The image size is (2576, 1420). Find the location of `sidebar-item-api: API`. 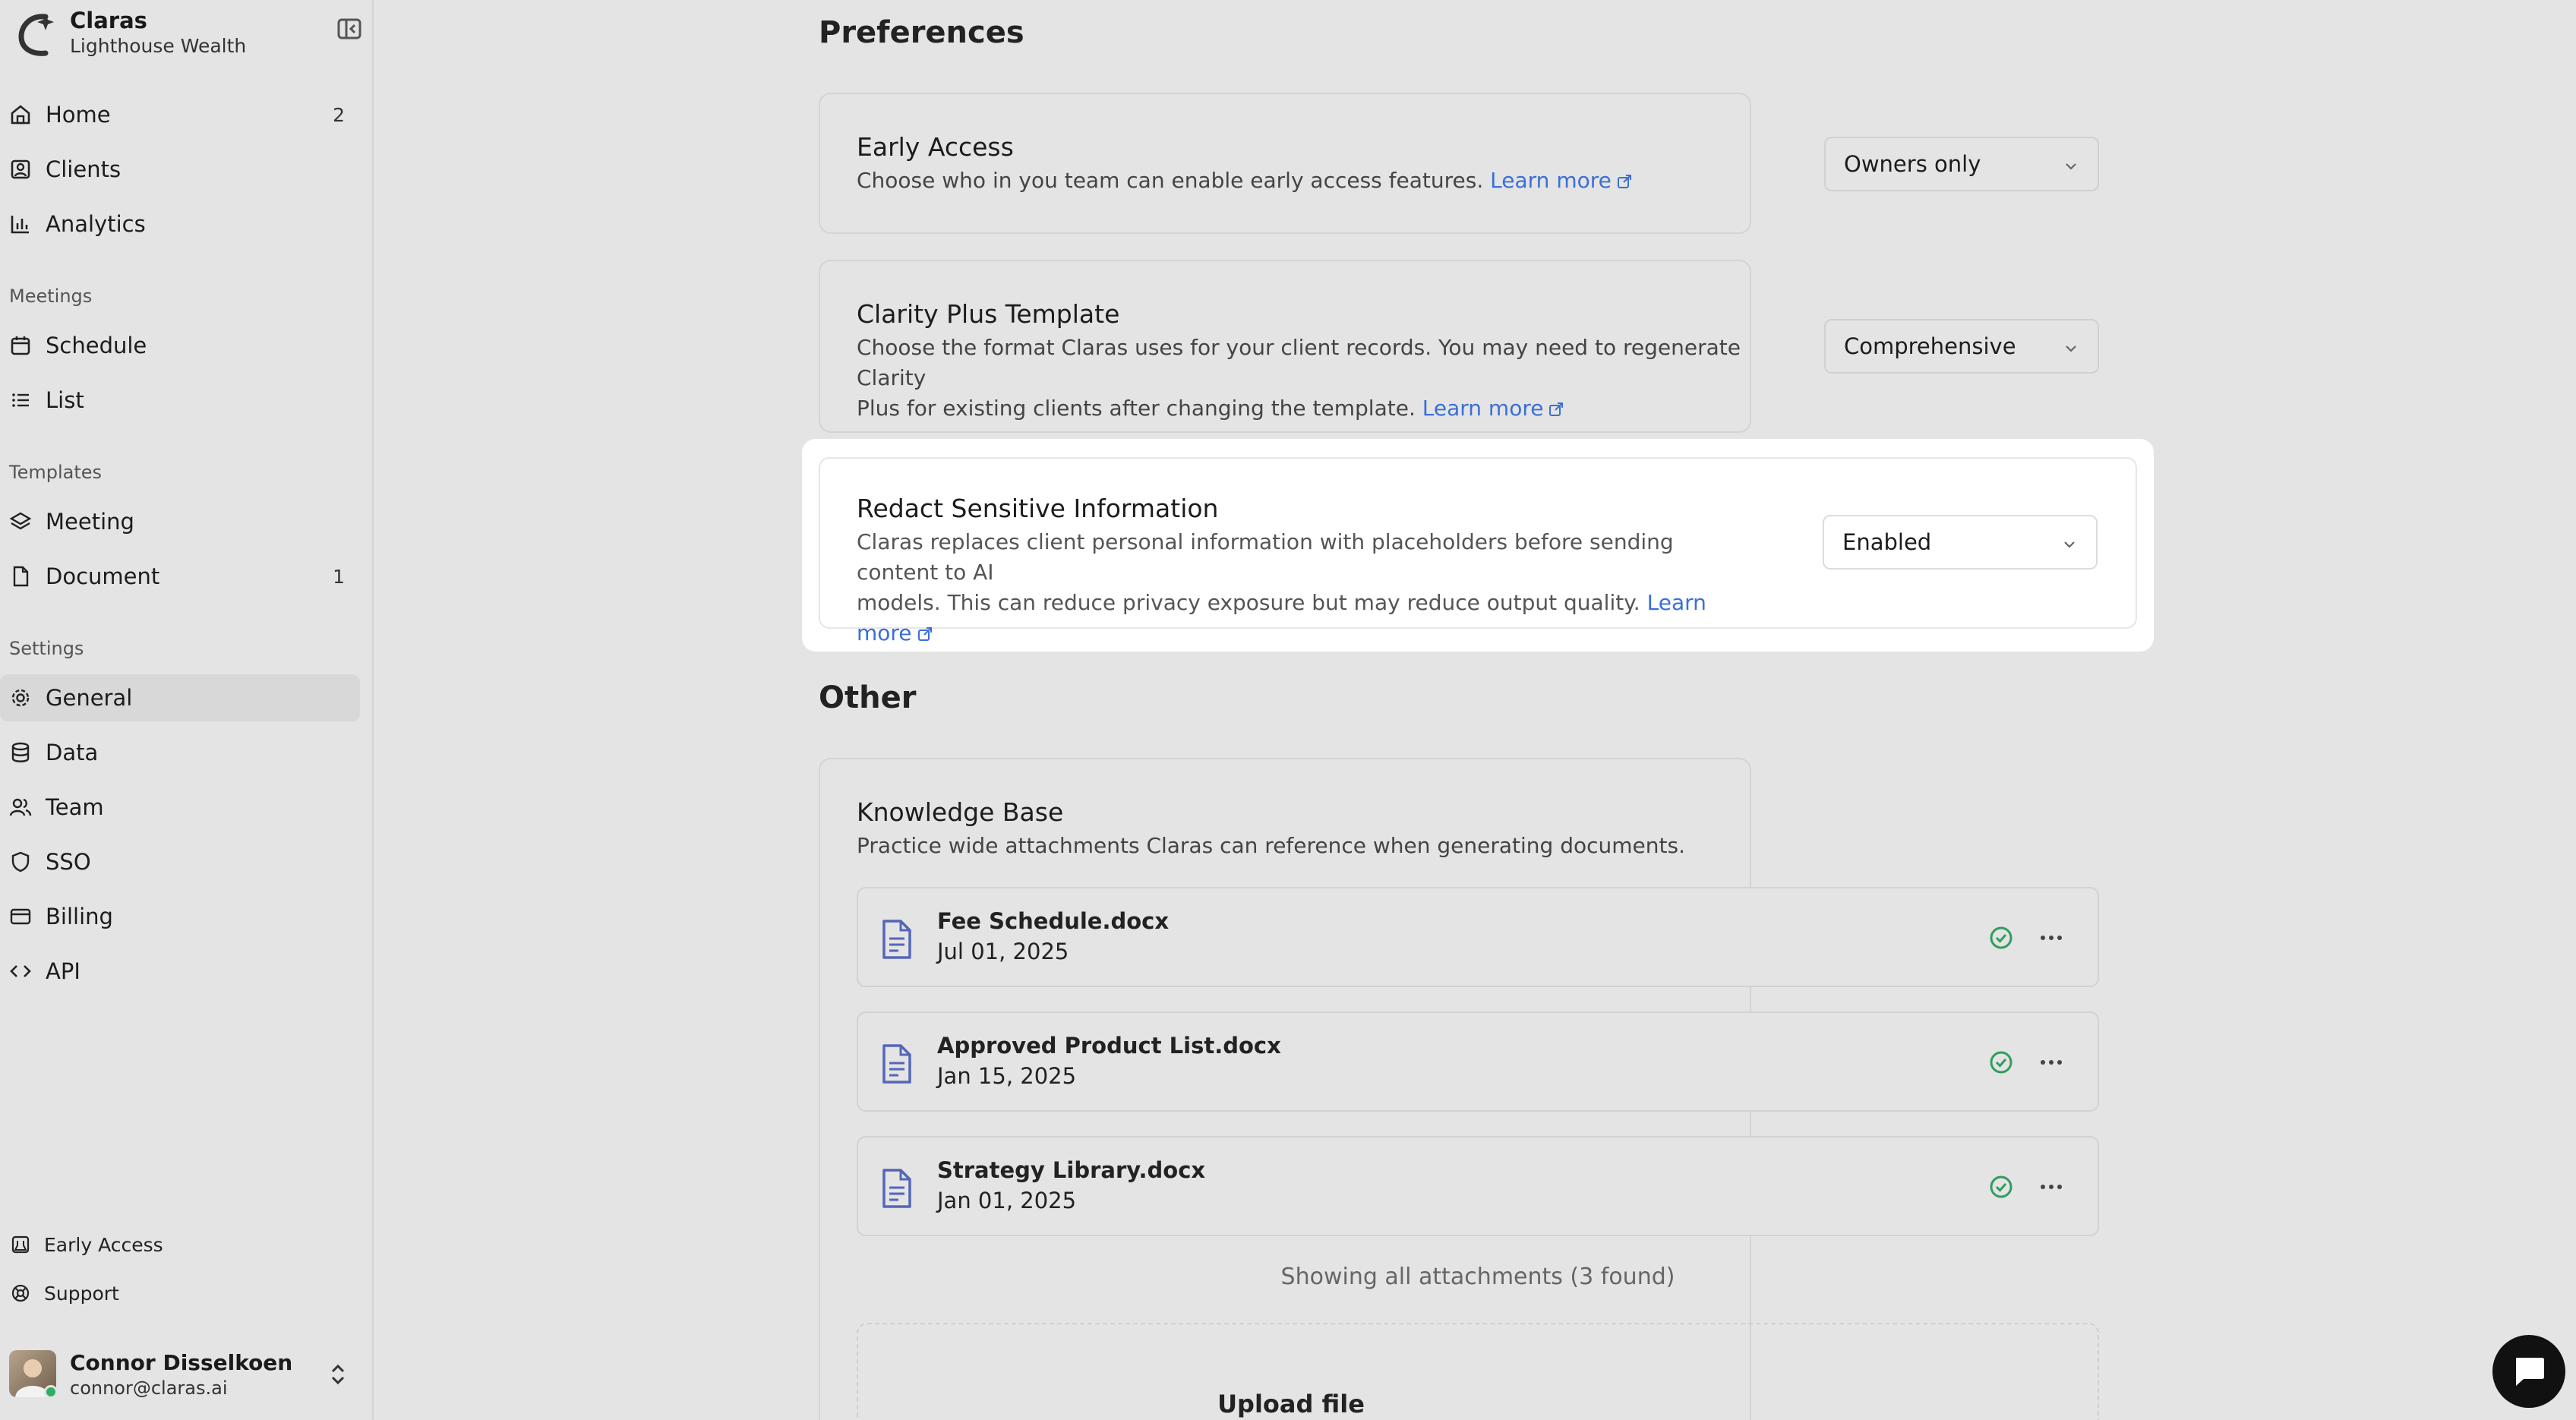

sidebar-item-api: API is located at coordinates (180, 971).